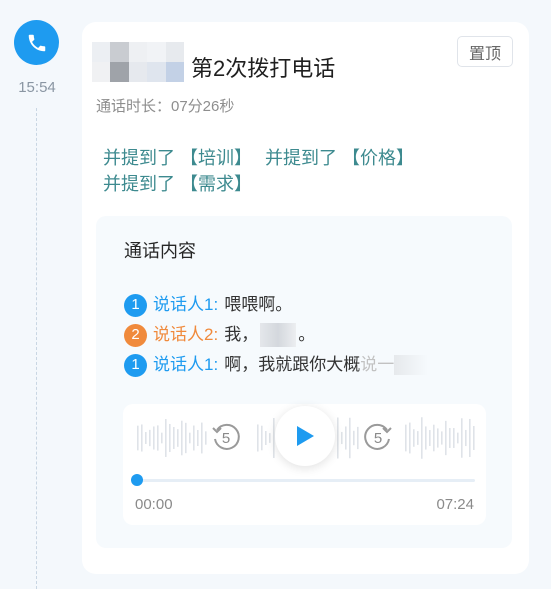 This screenshot has width=551, height=589. What do you see at coordinates (485, 51) in the screenshot?
I see `pin-to-top-button: 置顶` at bounding box center [485, 51].